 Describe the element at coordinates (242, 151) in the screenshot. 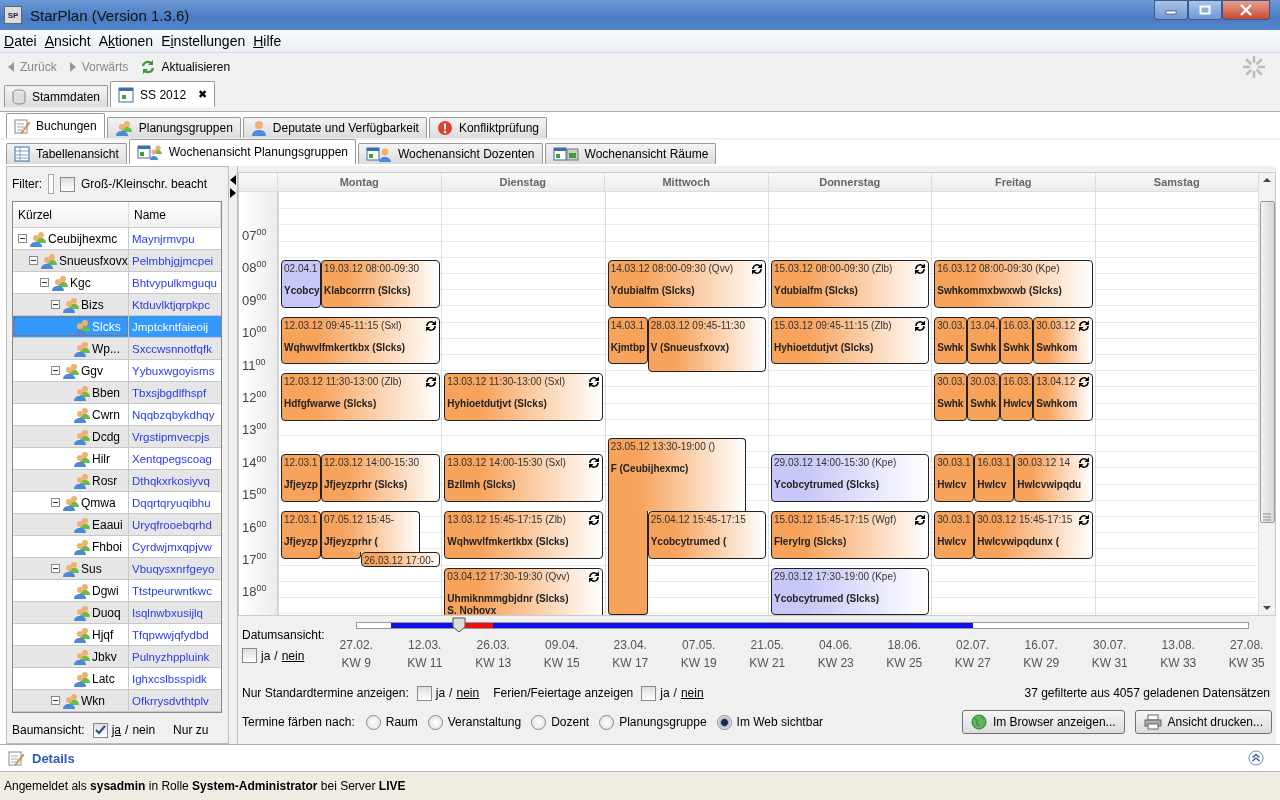

I see `tab: Wochenansicht Planungsgruppen` at that location.